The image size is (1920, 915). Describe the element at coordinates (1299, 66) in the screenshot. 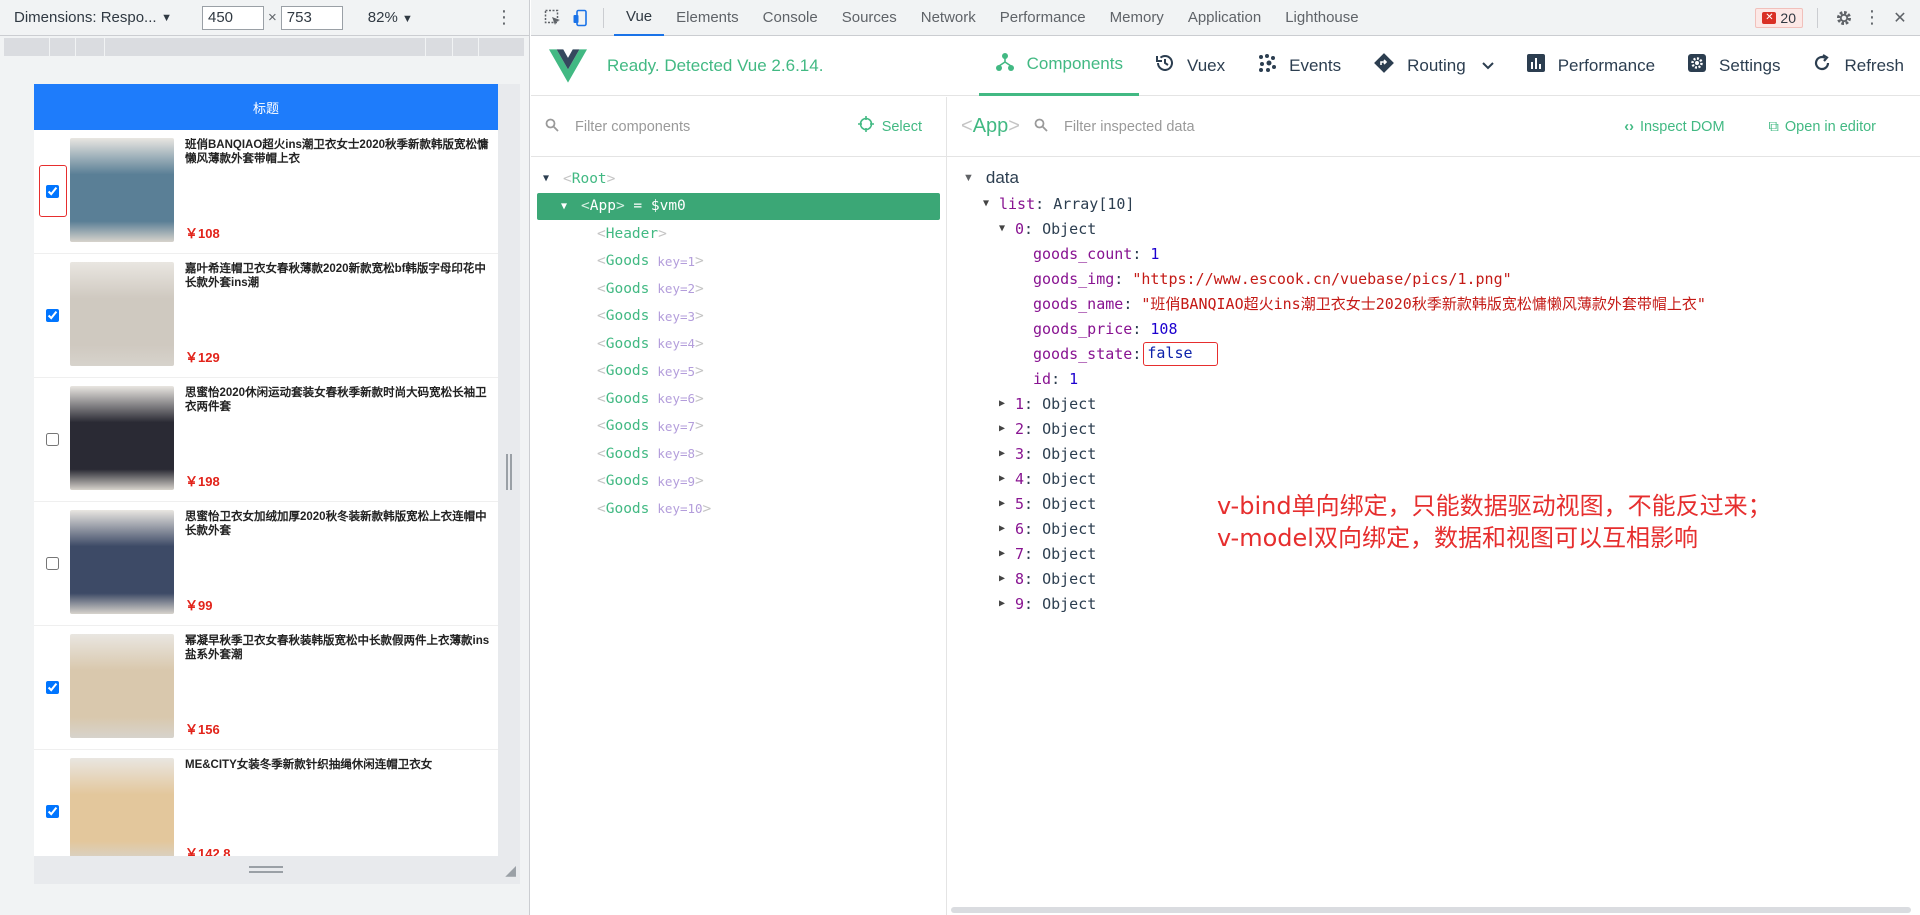

I see `nav-events: Events` at that location.